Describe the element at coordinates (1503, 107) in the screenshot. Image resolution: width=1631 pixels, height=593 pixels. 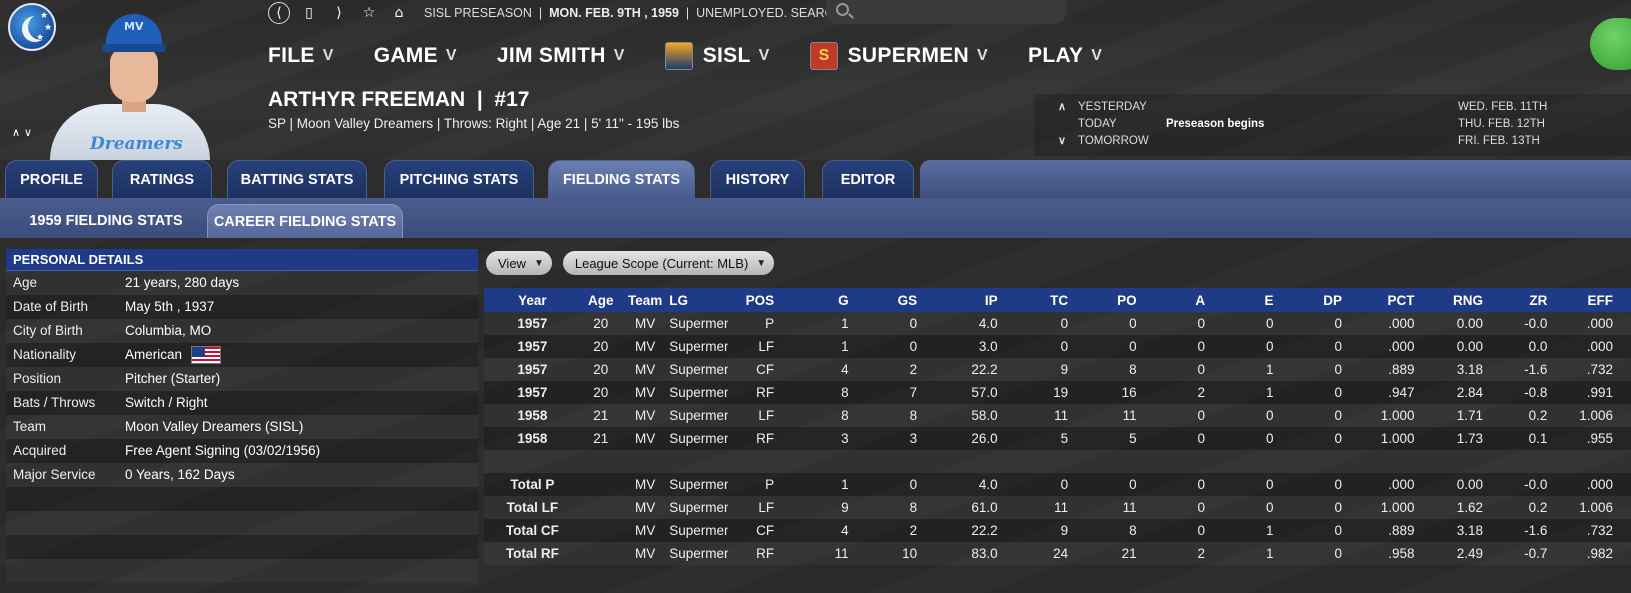
I see `calendar-date: WED. FEB. 11TH` at that location.